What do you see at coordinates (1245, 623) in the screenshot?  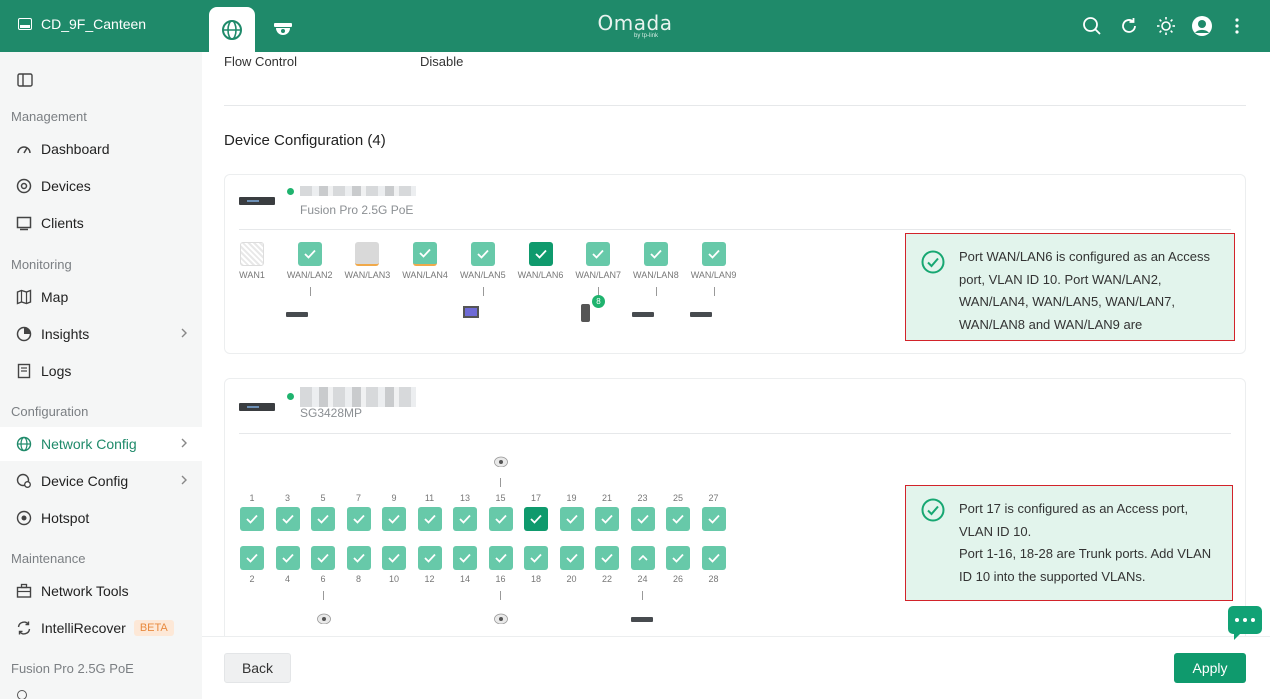 I see `chat-support-icon` at bounding box center [1245, 623].